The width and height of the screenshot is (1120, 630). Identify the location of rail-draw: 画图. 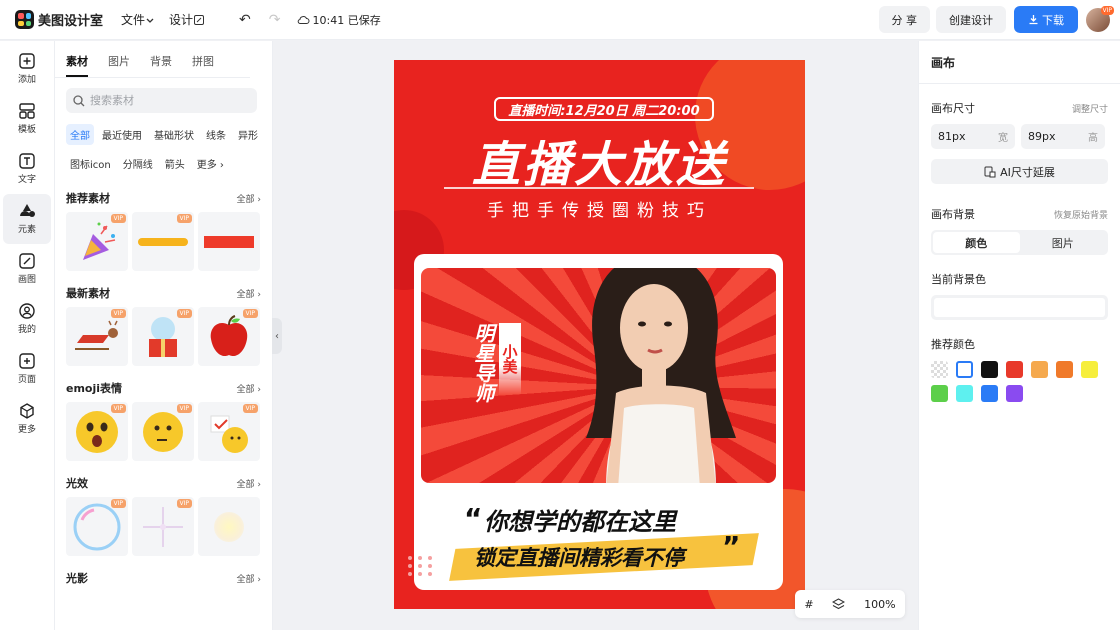
(27, 269).